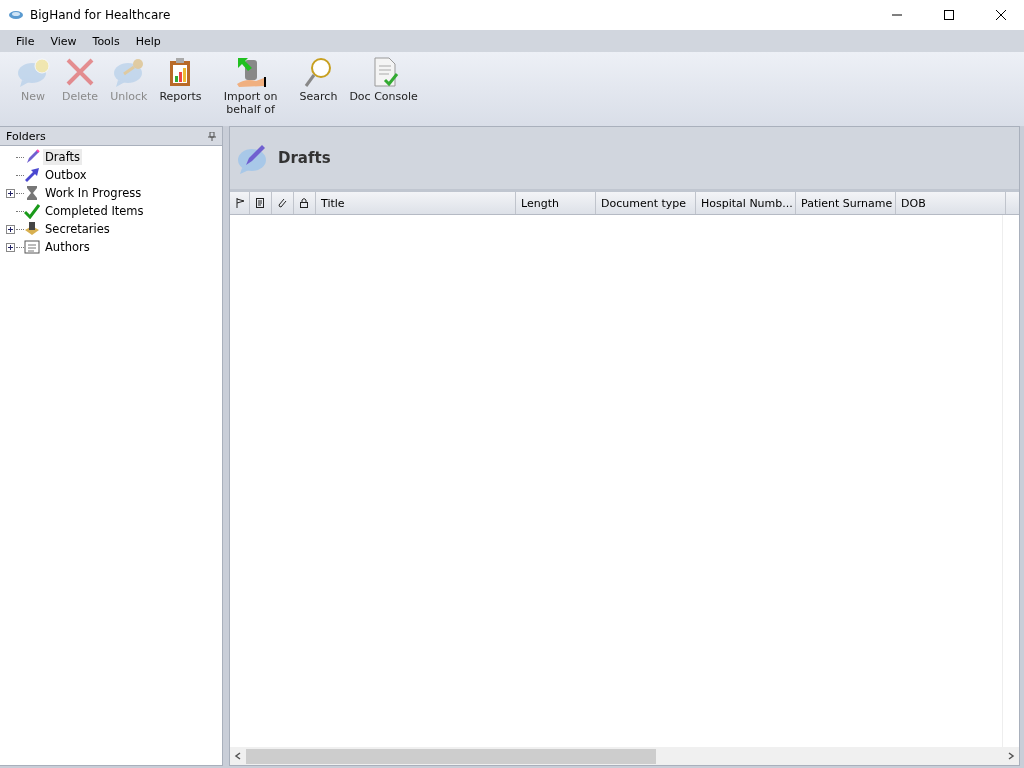 The width and height of the screenshot is (1024, 768). Describe the element at coordinates (16, 15) in the screenshot. I see `app-logo-icon` at that location.